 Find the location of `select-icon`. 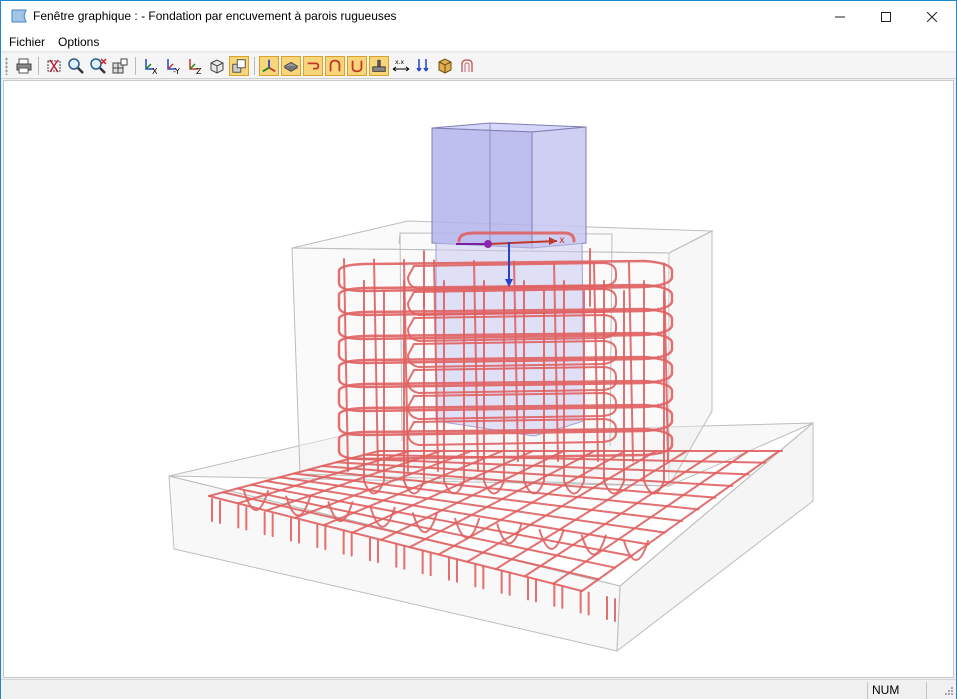

select-icon is located at coordinates (54, 66).